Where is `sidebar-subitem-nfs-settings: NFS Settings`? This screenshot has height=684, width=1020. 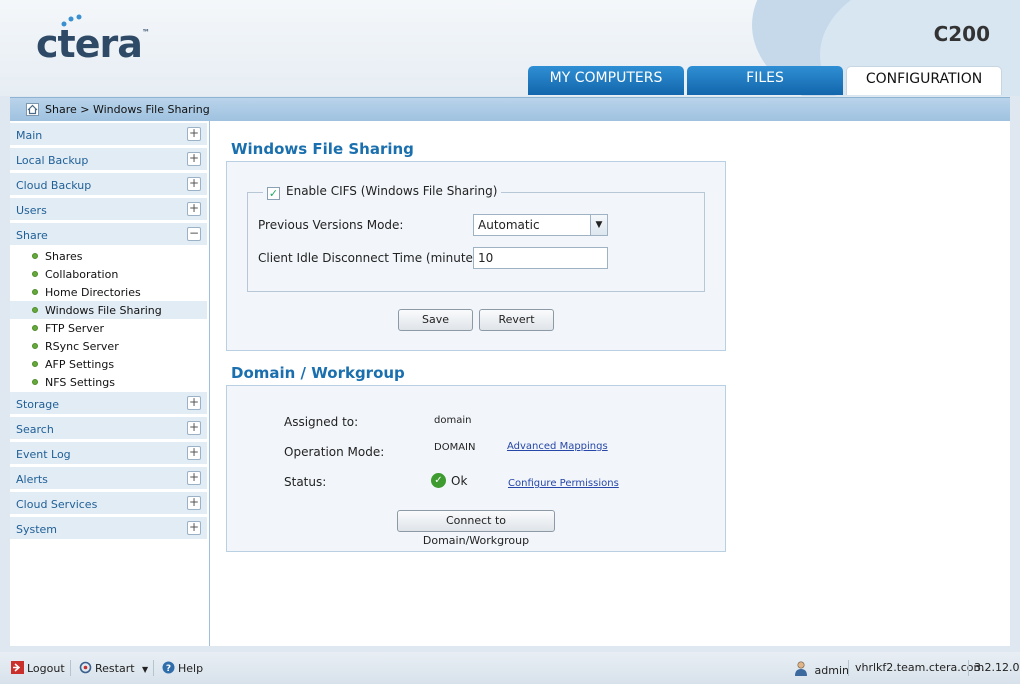
sidebar-subitem-nfs-settings: NFS Settings is located at coordinates (108, 382).